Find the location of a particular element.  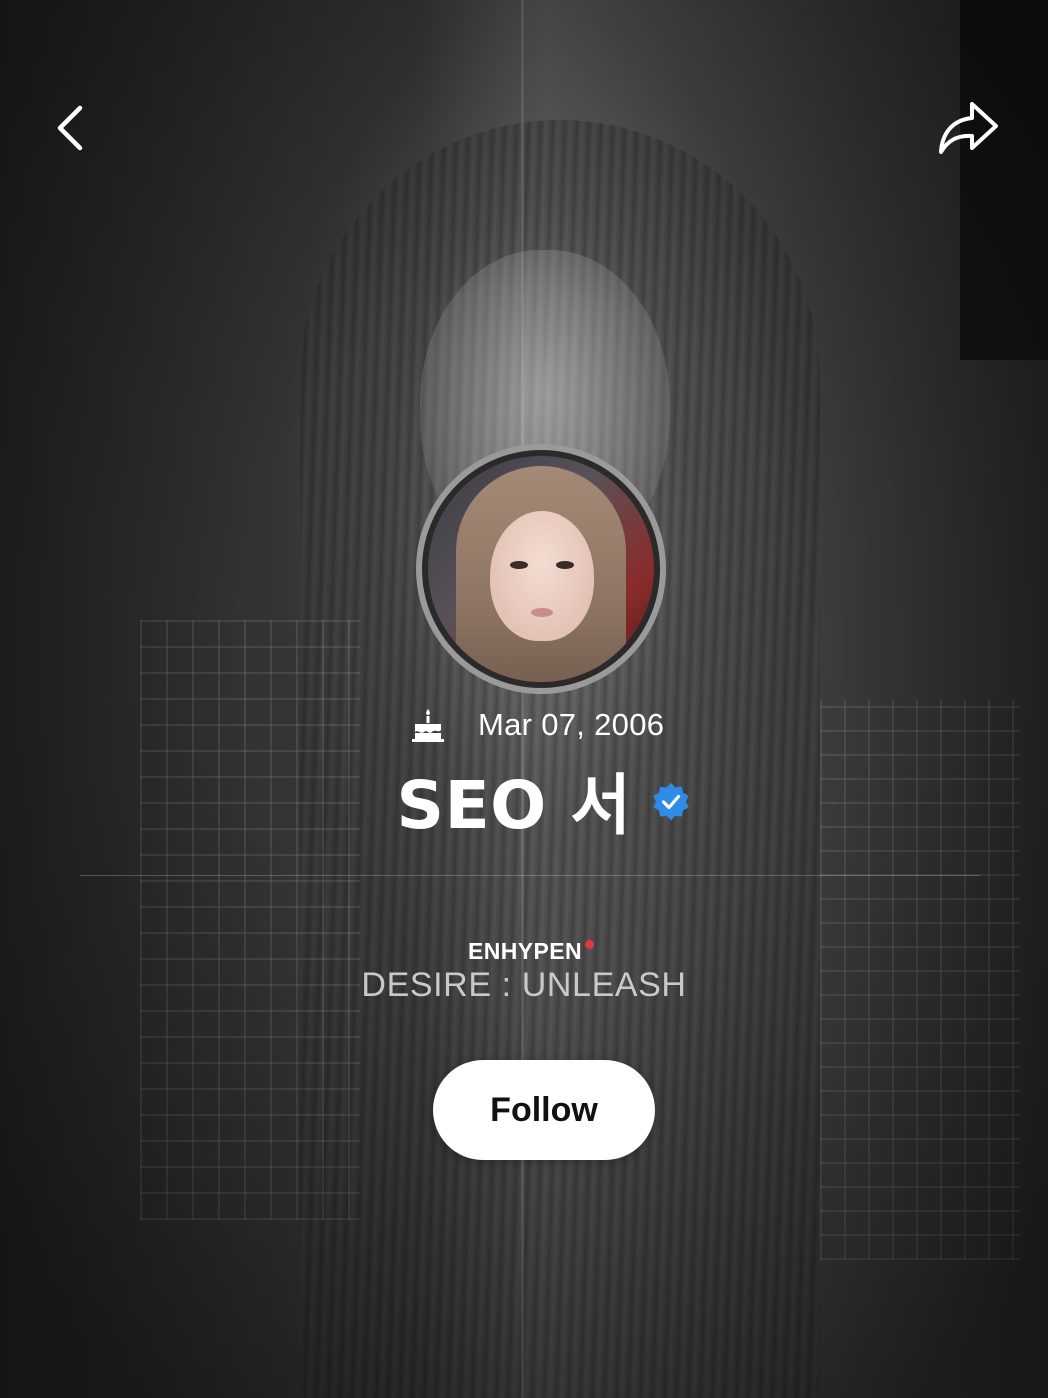

cake-icon is located at coordinates (428, 725).